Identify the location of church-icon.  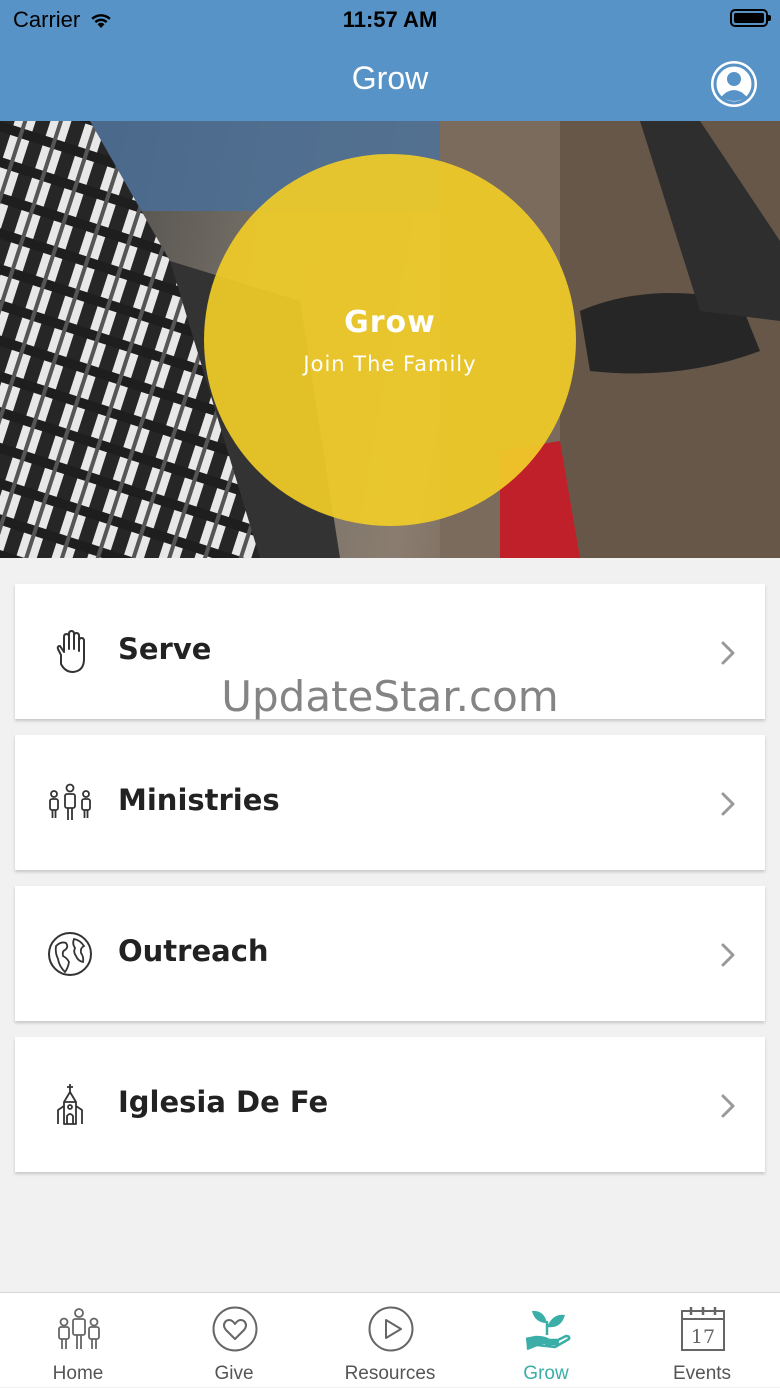
(70, 1104).